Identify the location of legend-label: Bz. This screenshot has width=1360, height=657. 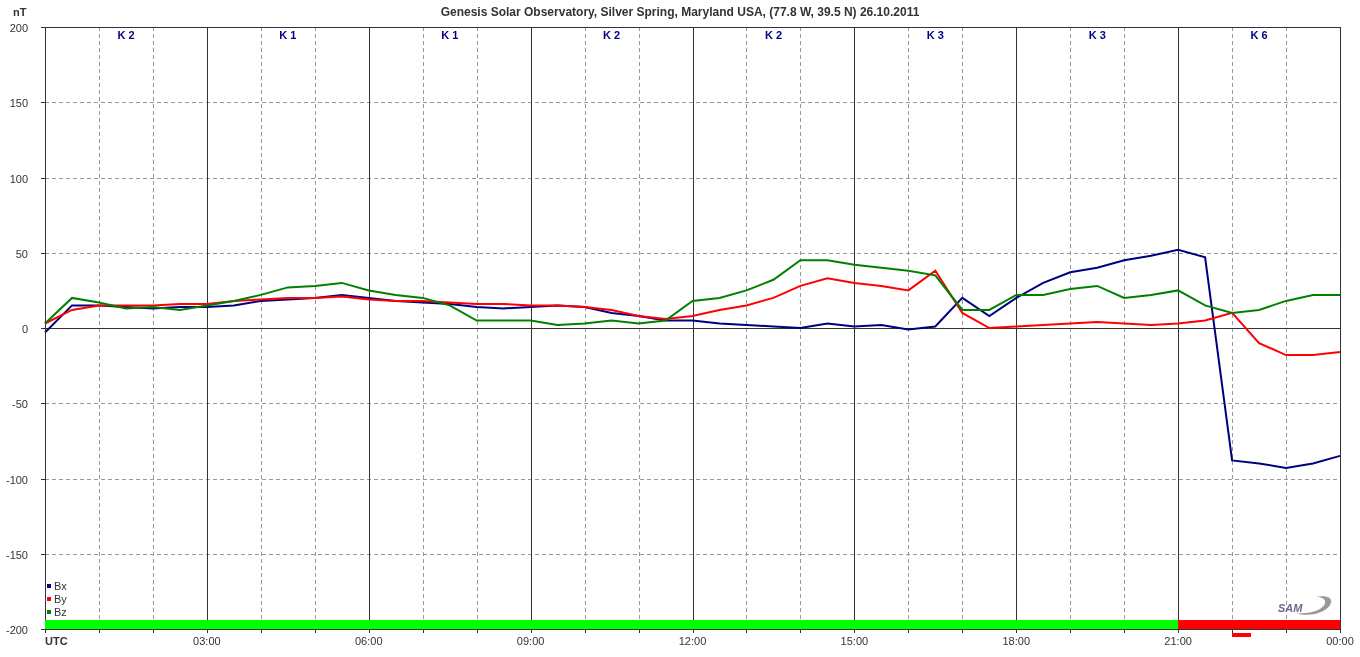
(60, 612).